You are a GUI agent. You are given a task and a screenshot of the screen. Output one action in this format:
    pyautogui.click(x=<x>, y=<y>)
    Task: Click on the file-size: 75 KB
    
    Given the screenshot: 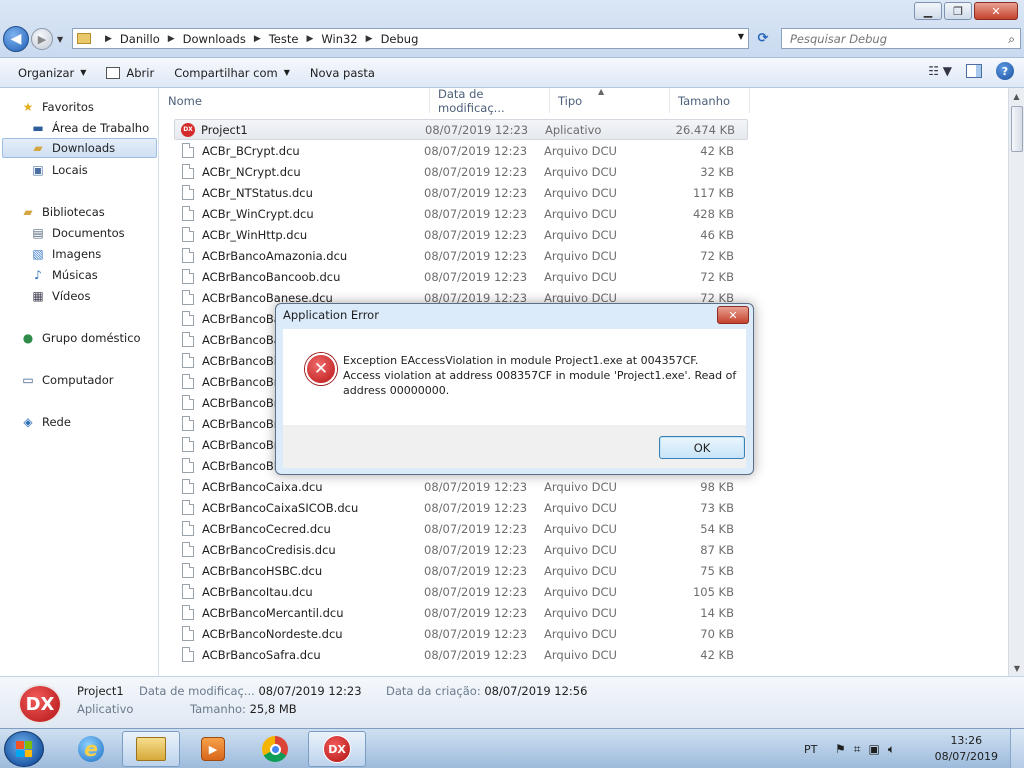 What is the action you would take?
    pyautogui.click(x=717, y=570)
    